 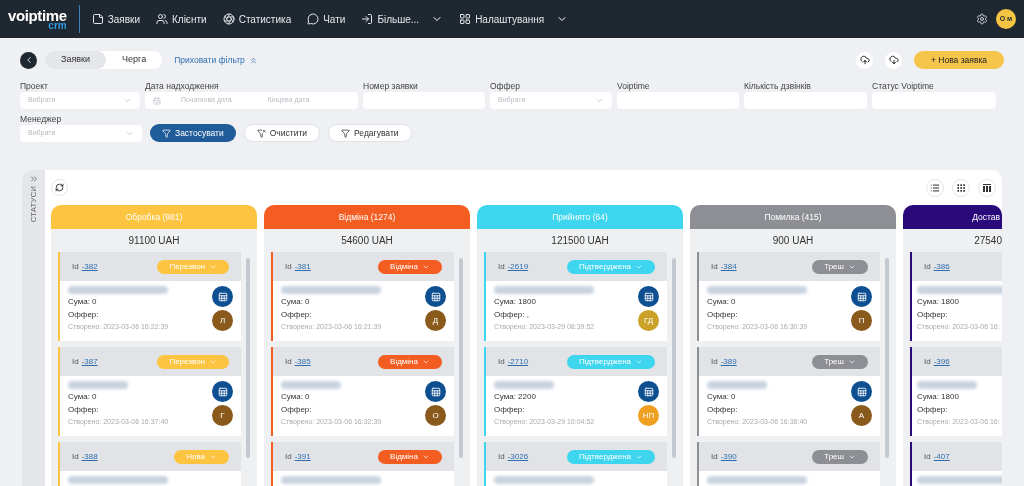 I want to click on chat-icon, so click(x=313, y=19).